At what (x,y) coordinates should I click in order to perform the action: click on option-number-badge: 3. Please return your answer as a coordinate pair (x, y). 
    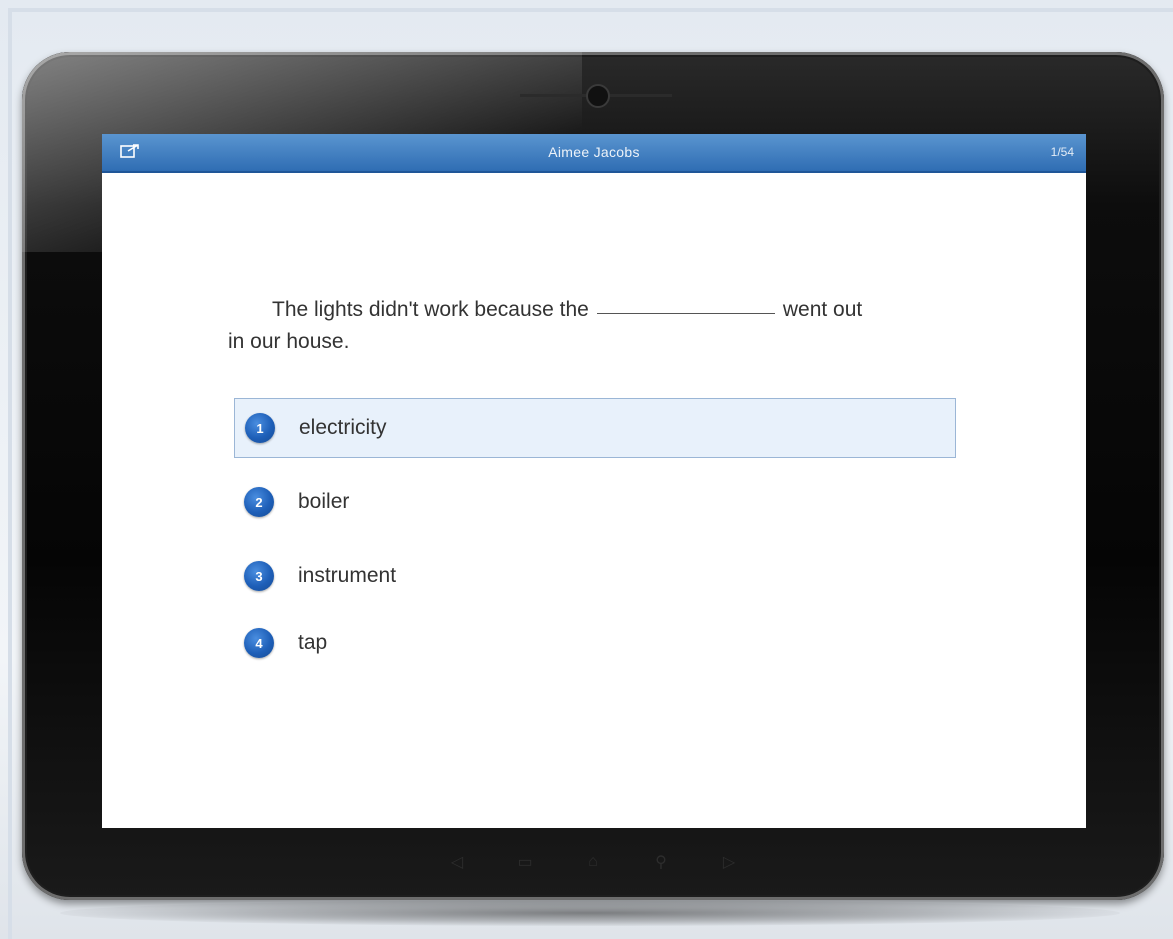
    Looking at the image, I should click on (259, 576).